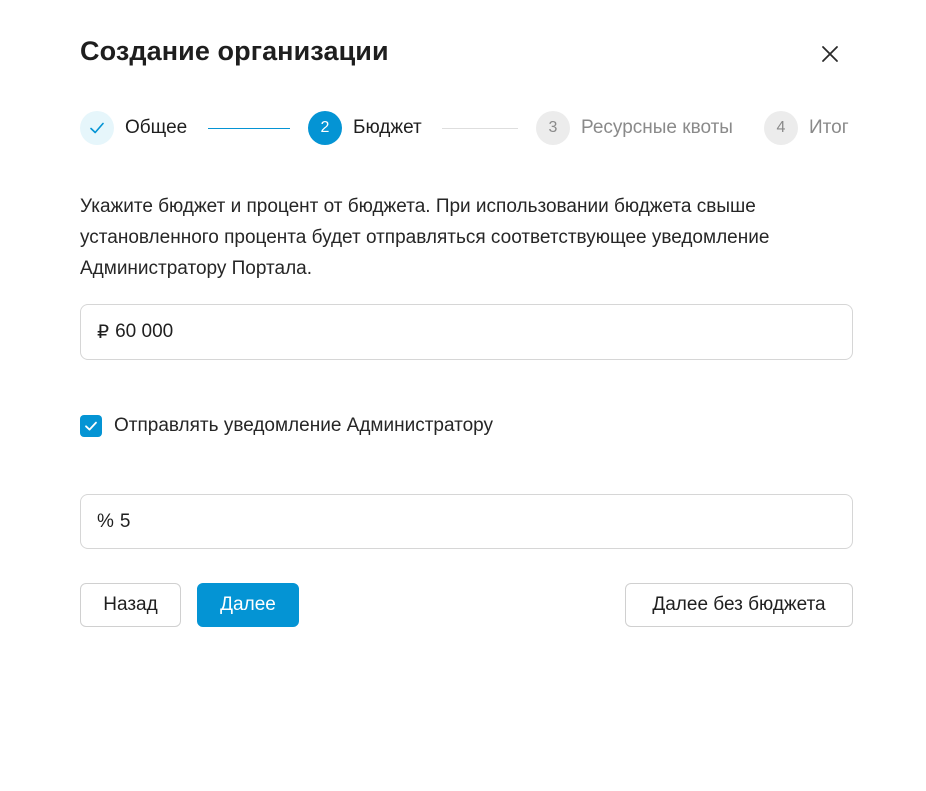 The image size is (926, 791). Describe the element at coordinates (125, 521) in the screenshot. I see `percent-value: 5` at that location.